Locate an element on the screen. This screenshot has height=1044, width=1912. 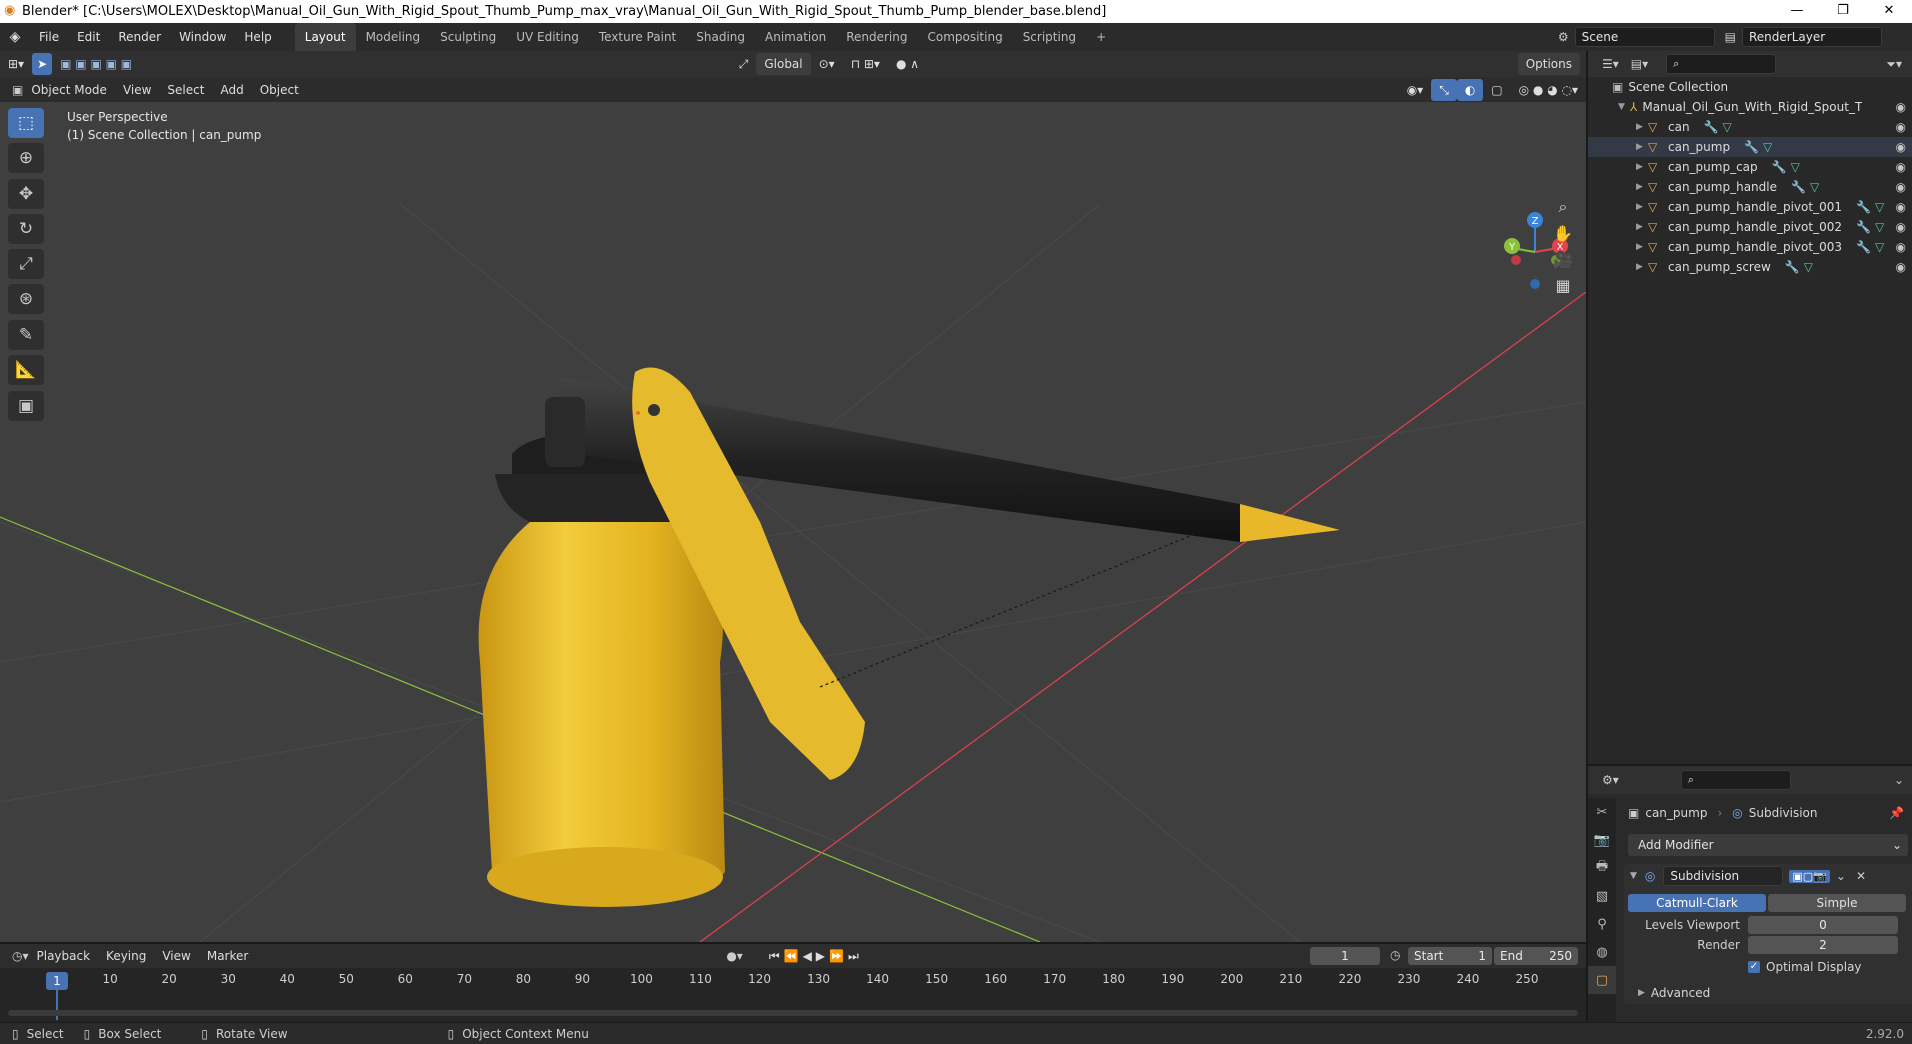
modifier-menu-icon: ⌄ is located at coordinates (1841, 876).